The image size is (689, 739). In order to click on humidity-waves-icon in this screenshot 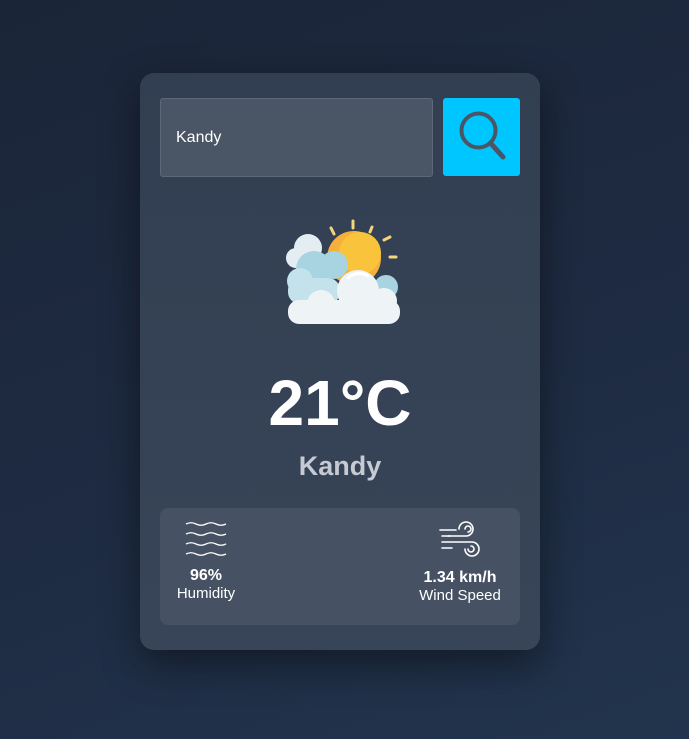, I will do `click(206, 539)`.